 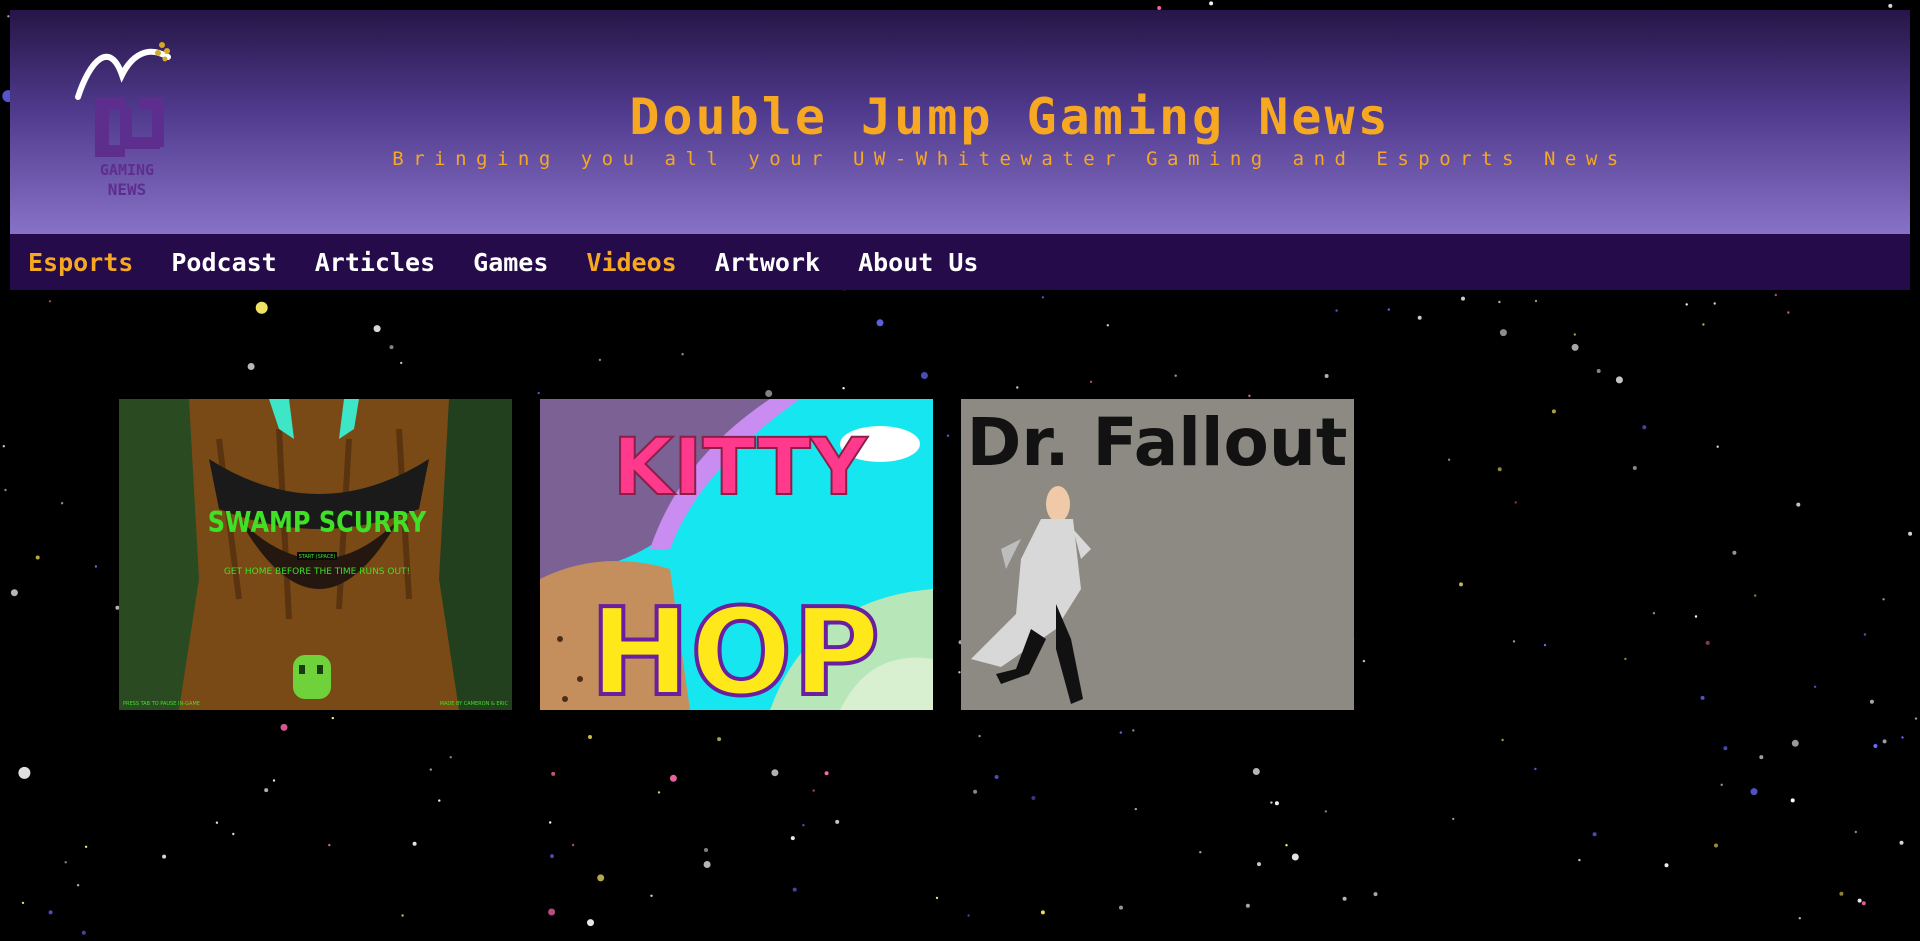 What do you see at coordinates (741, 468) in the screenshot?
I see `kitty-hop-title-top: KITTY` at bounding box center [741, 468].